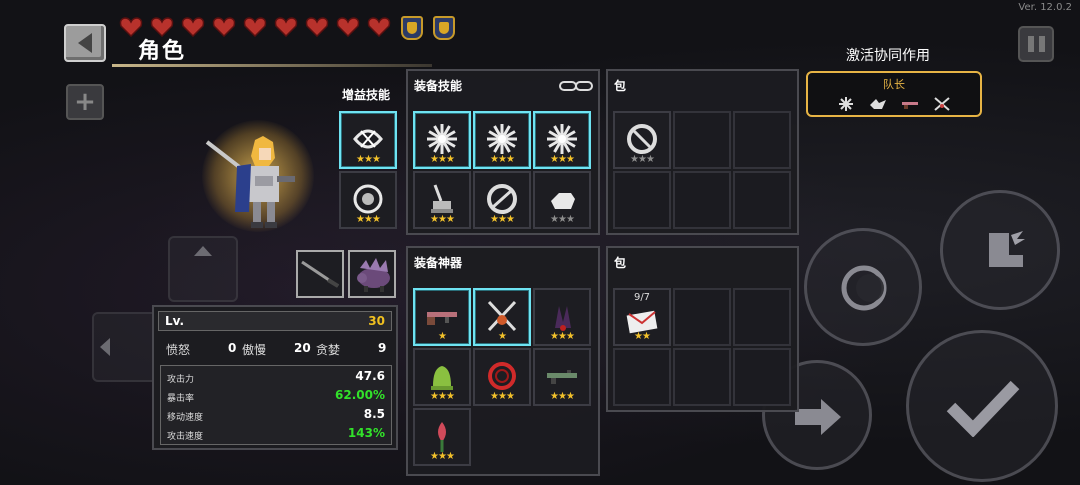 Image resolution: width=1080 pixels, height=485 pixels. What do you see at coordinates (320, 274) in the screenshot?
I see `weapon-slot` at bounding box center [320, 274].